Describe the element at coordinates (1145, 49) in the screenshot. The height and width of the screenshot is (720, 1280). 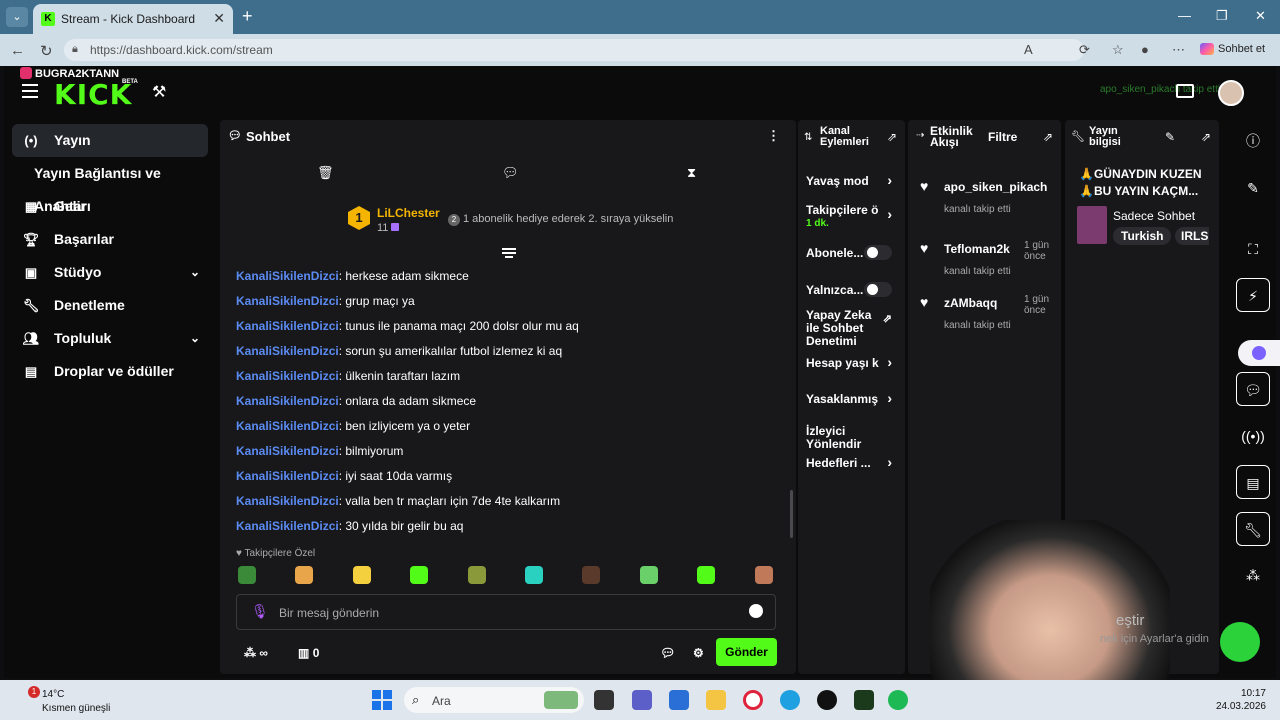
I see `profile-icon: ●` at that location.